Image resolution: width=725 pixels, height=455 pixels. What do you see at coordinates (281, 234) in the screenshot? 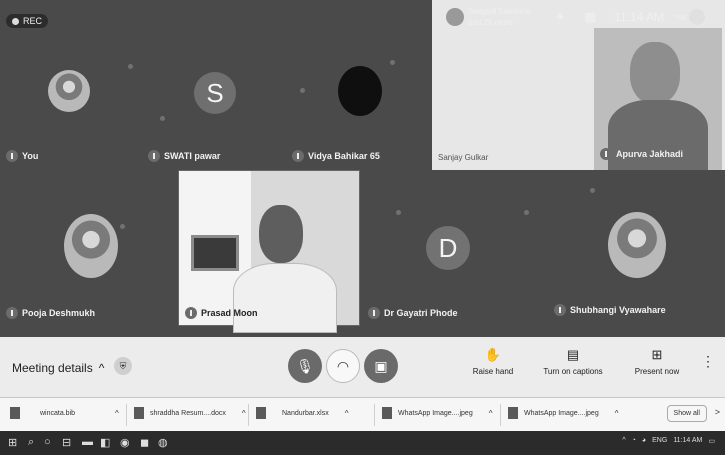
I see `speaker-head` at bounding box center [281, 234].